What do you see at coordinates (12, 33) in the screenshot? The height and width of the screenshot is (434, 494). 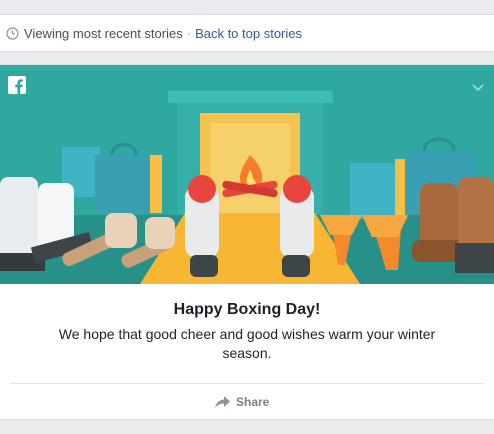 I see `clock-icon` at bounding box center [12, 33].